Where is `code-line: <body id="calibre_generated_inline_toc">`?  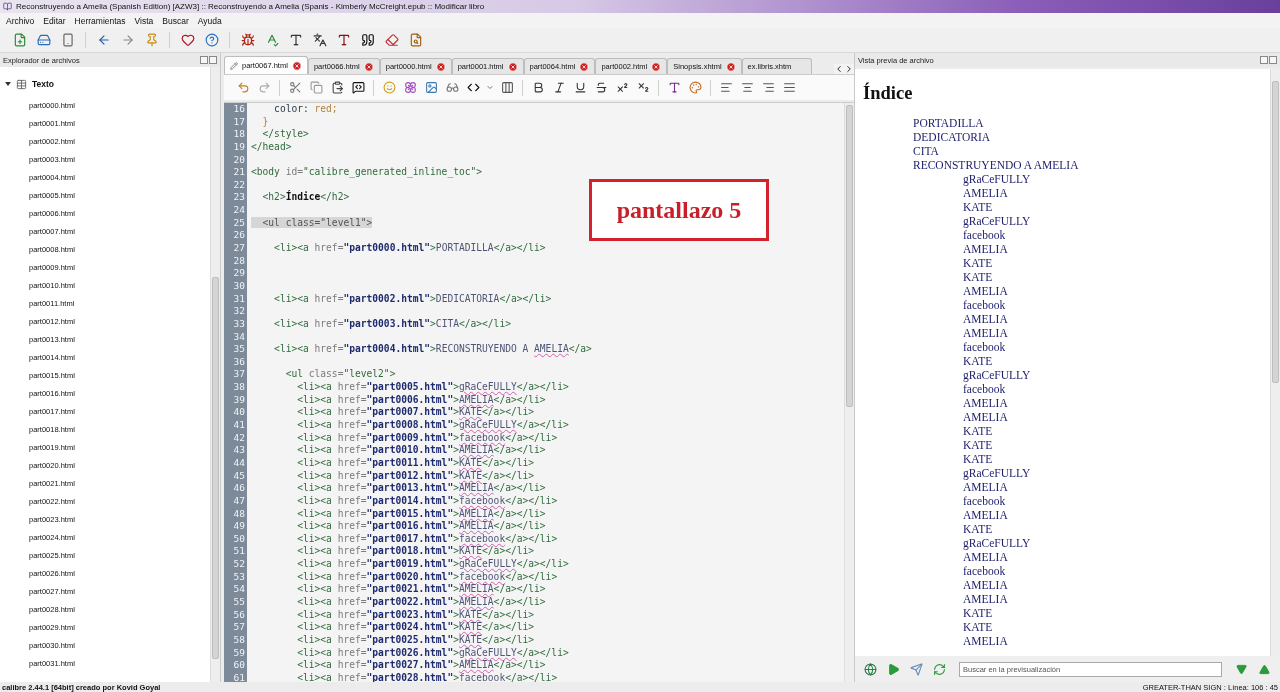
code-line: <body id="calibre_generated_inline_toc"> is located at coordinates (366, 172).